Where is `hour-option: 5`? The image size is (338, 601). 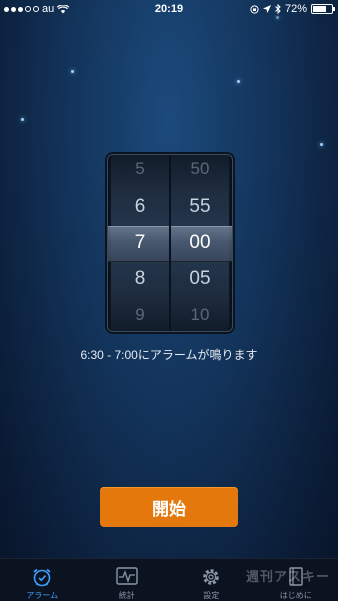 hour-option: 5 is located at coordinates (140, 169).